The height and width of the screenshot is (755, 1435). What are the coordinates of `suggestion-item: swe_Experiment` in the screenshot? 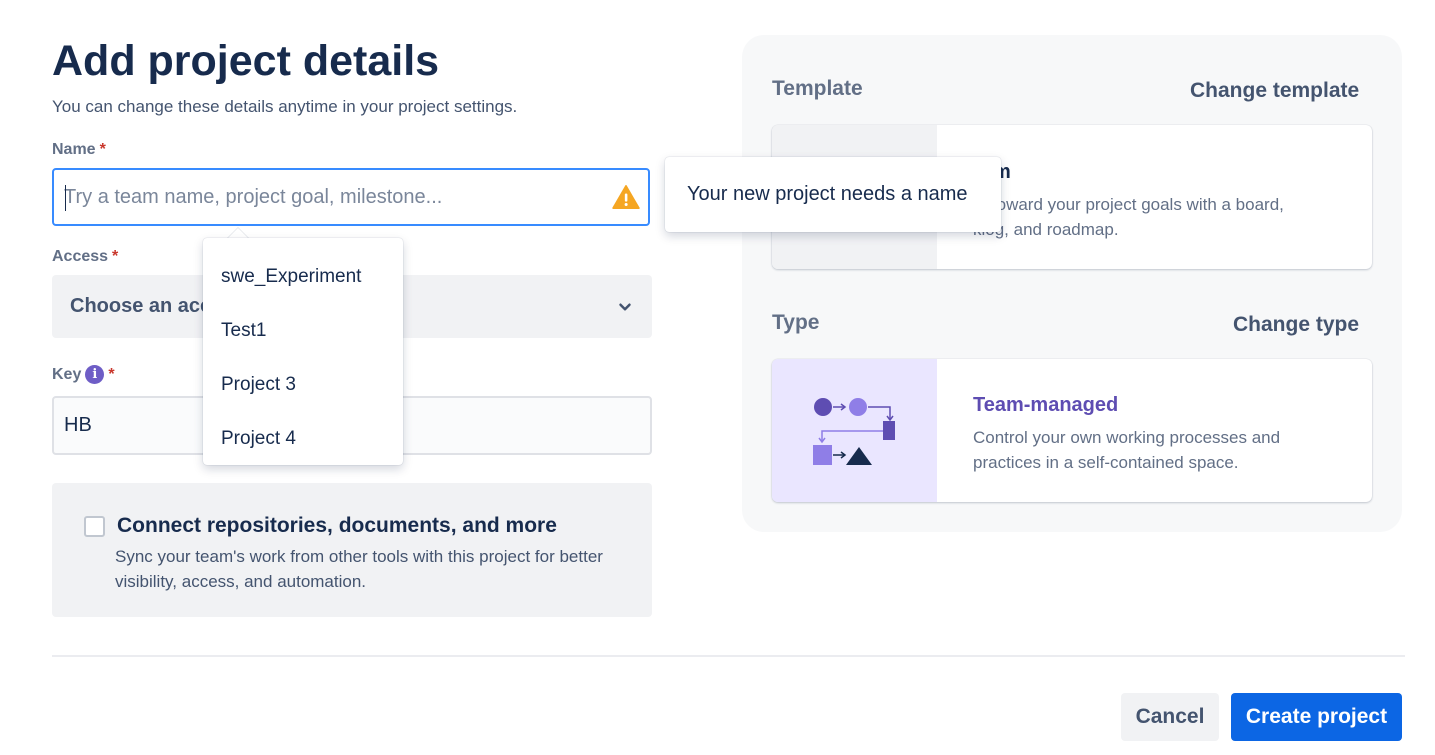 It's located at (303, 277).